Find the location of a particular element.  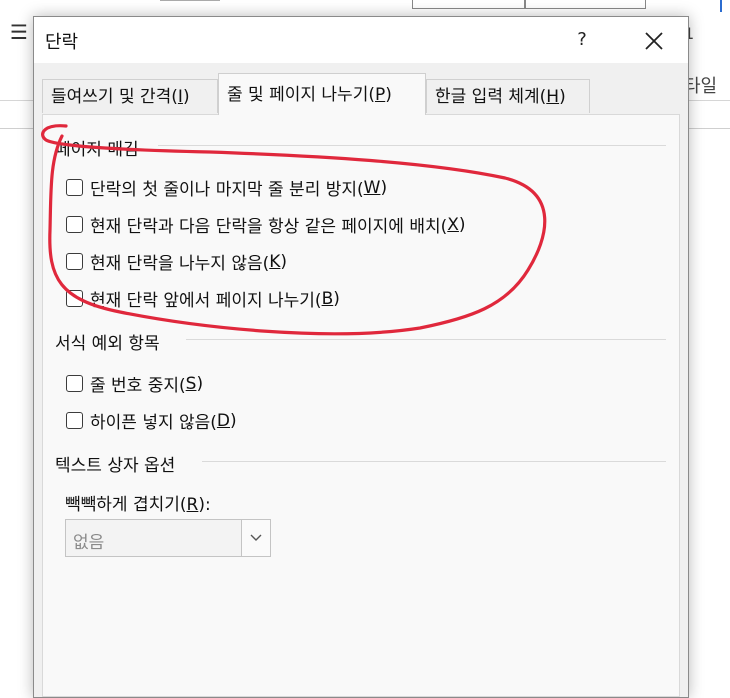

tab-korean-input: 한글 입력 체계(H) is located at coordinates (508, 96).